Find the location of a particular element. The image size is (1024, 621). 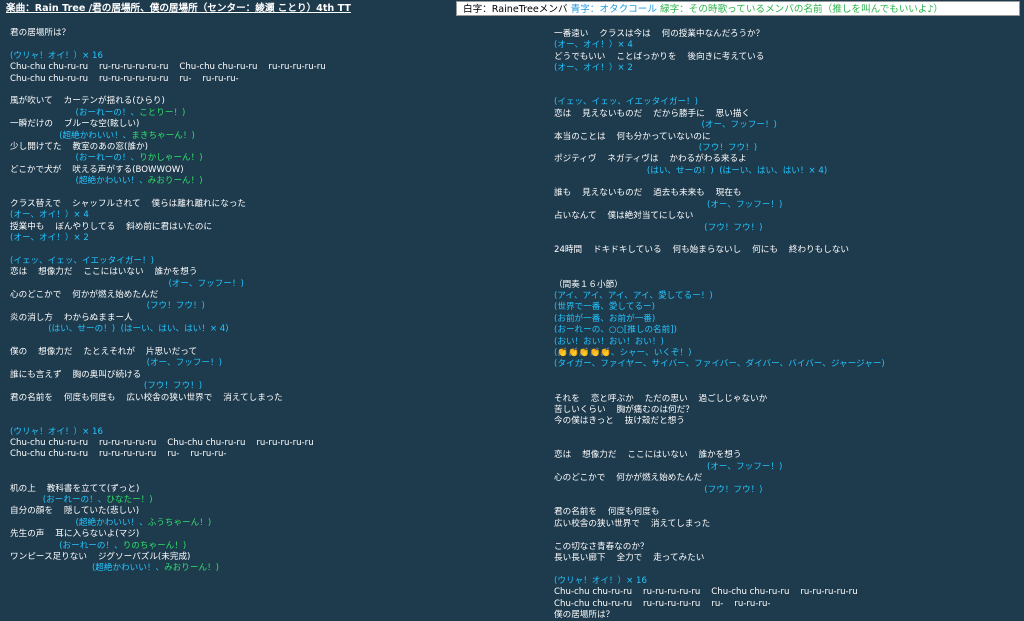

lyric-line: 一番遠い クラスは今は 何の授業中なんだろうか？ is located at coordinates (659, 34).